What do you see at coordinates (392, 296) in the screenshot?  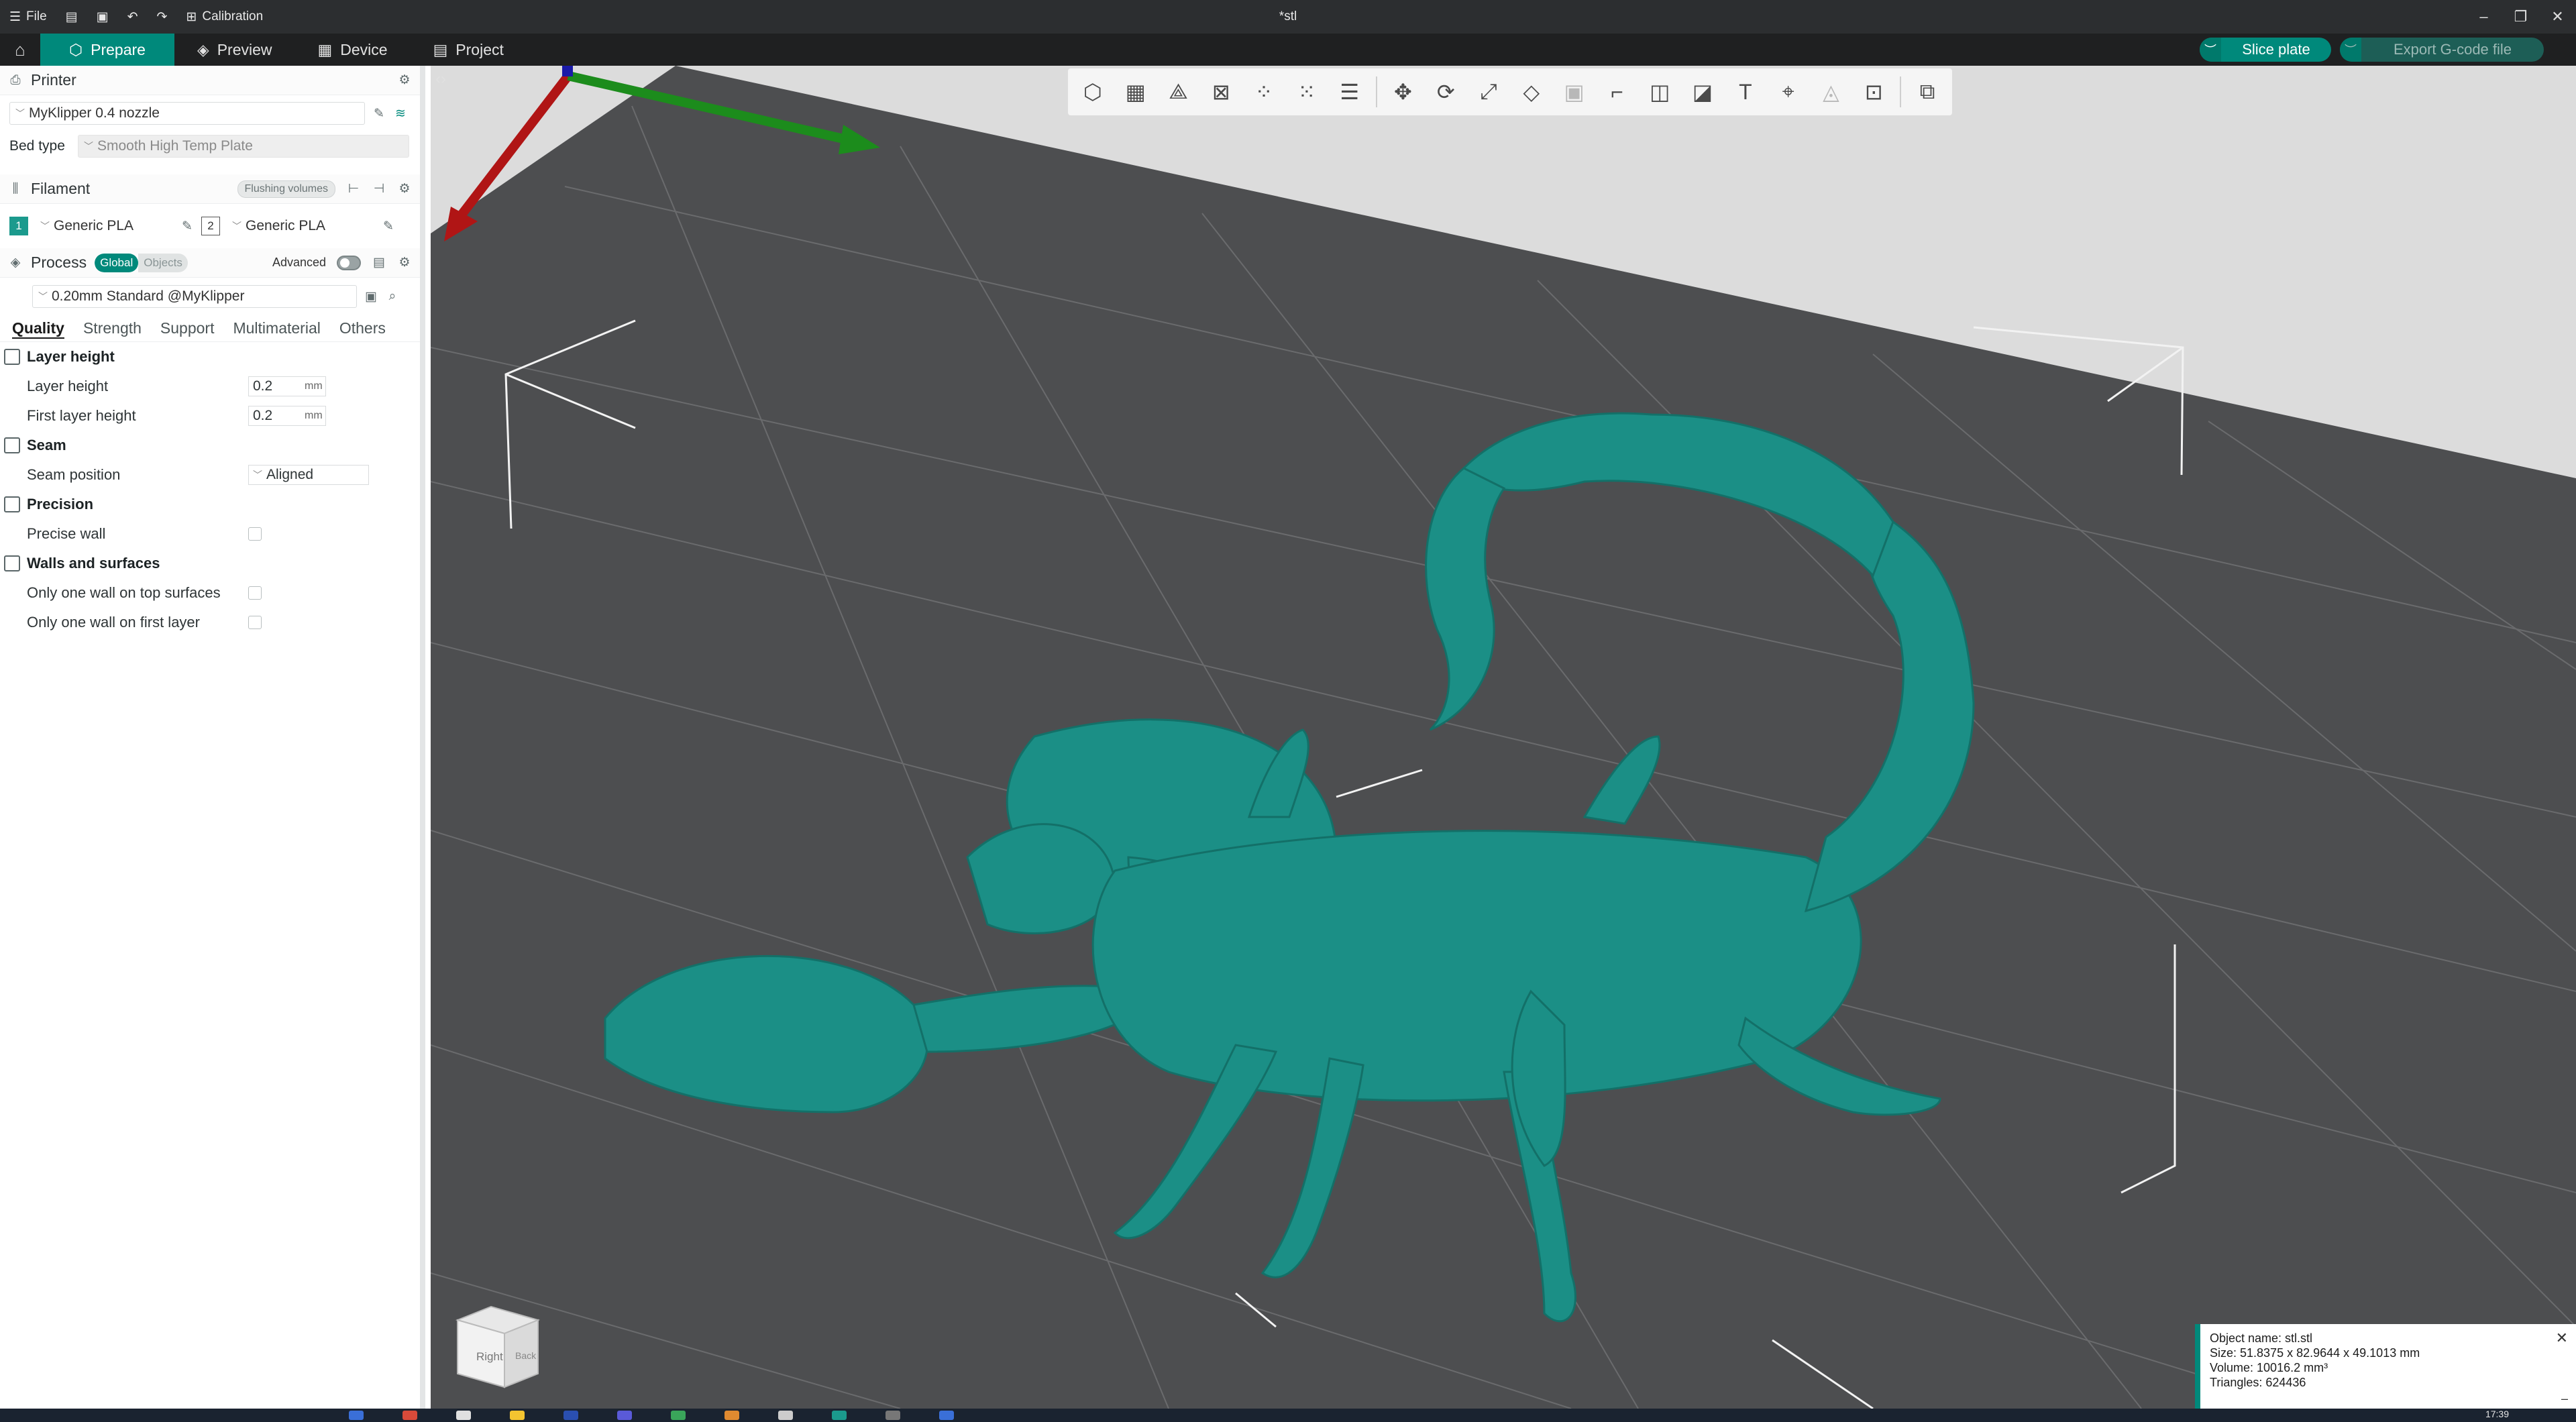 I see `search-icon: ⌕` at bounding box center [392, 296].